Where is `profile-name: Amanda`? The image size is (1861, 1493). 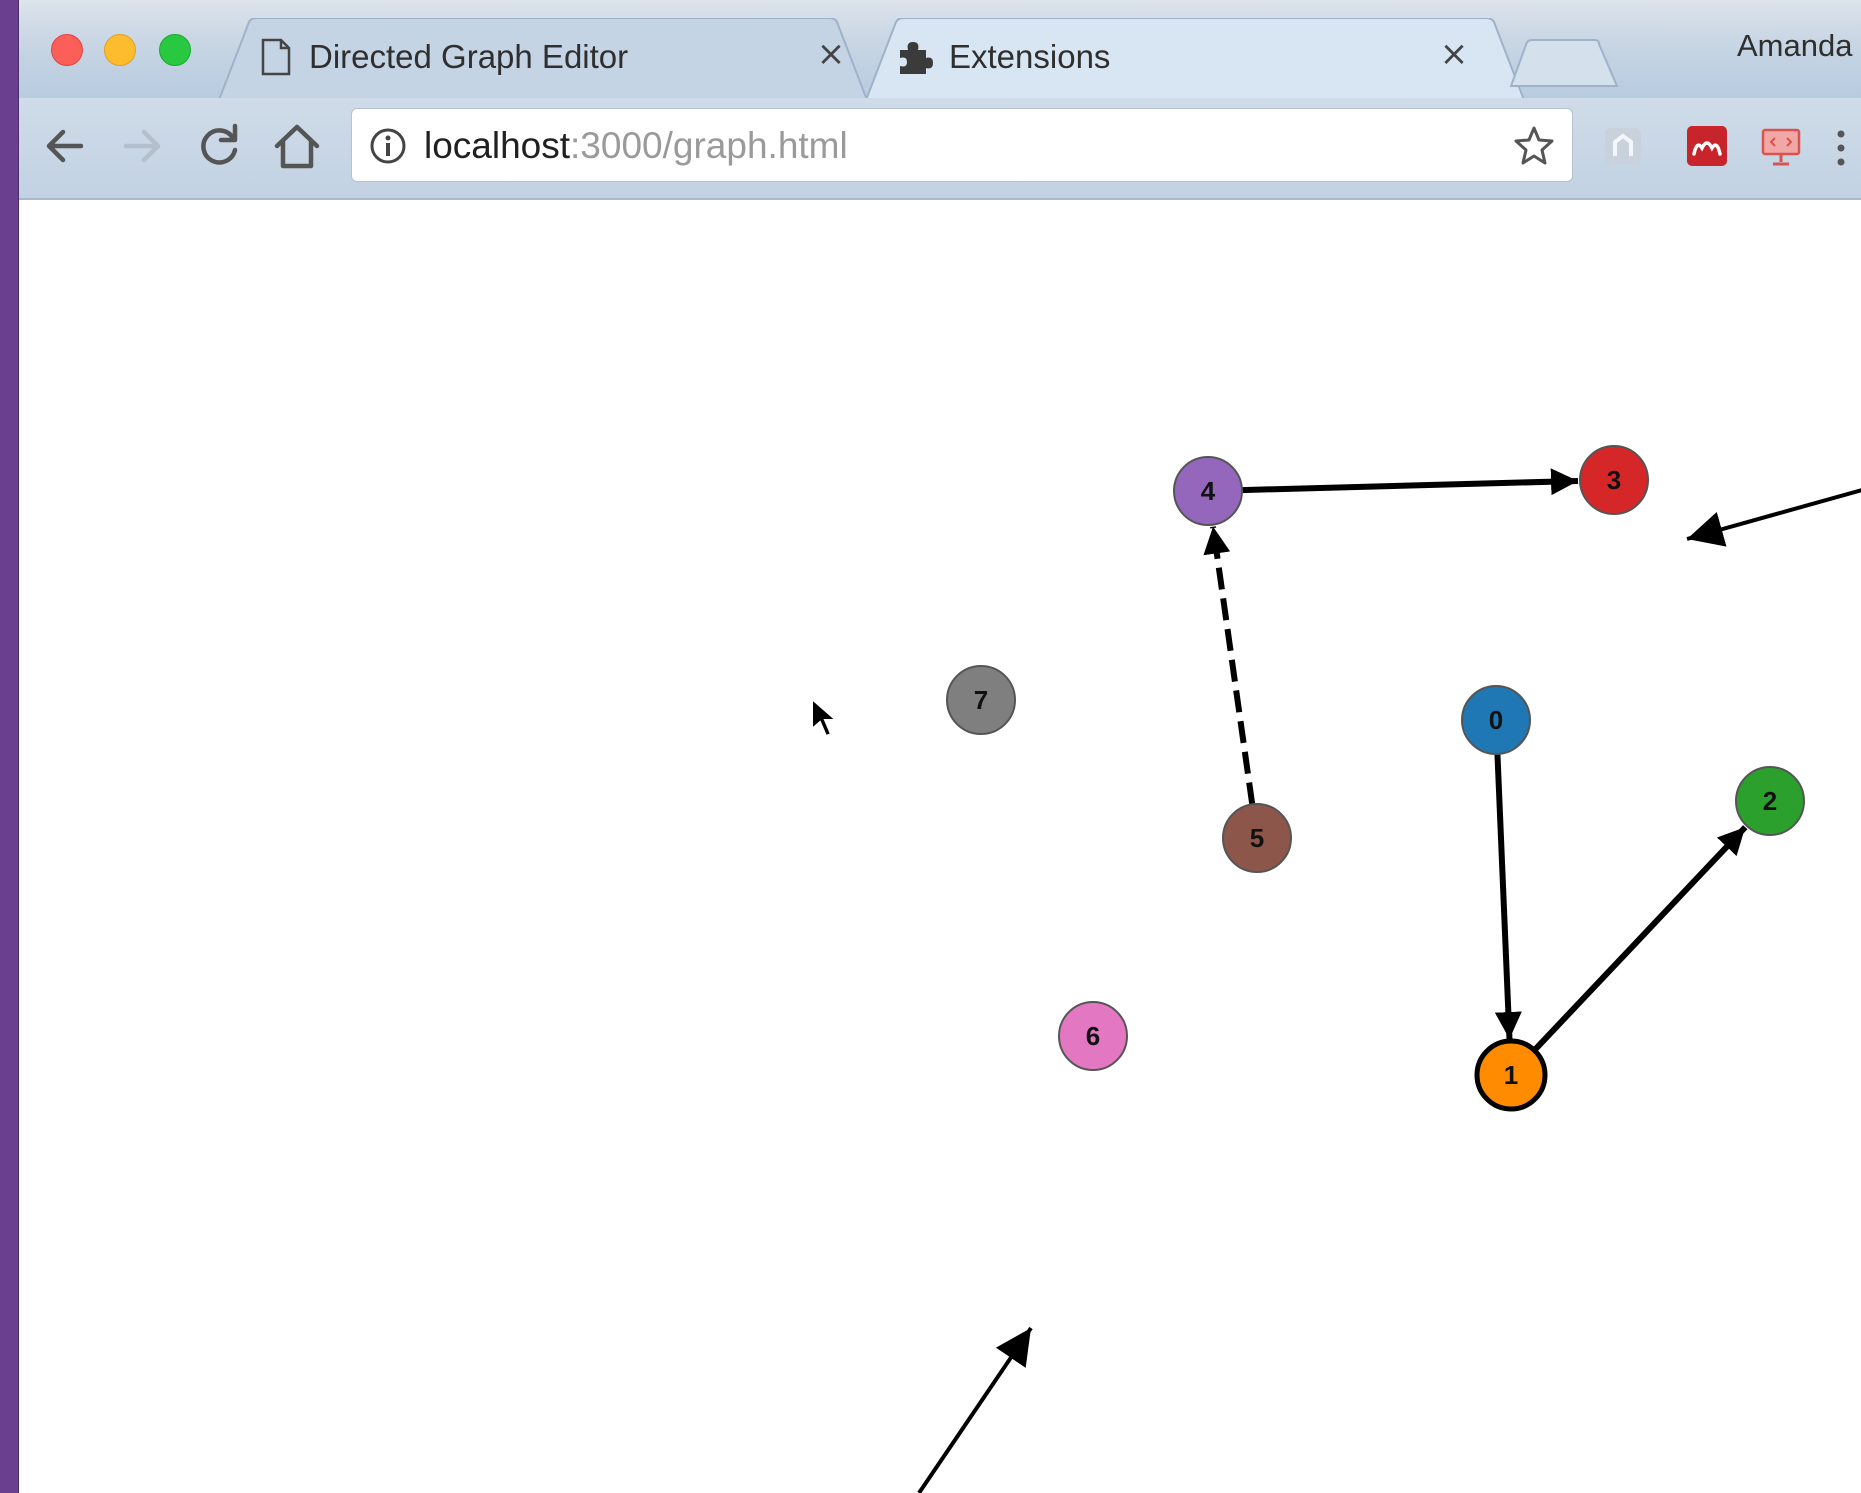 profile-name: Amanda is located at coordinates (1794, 46).